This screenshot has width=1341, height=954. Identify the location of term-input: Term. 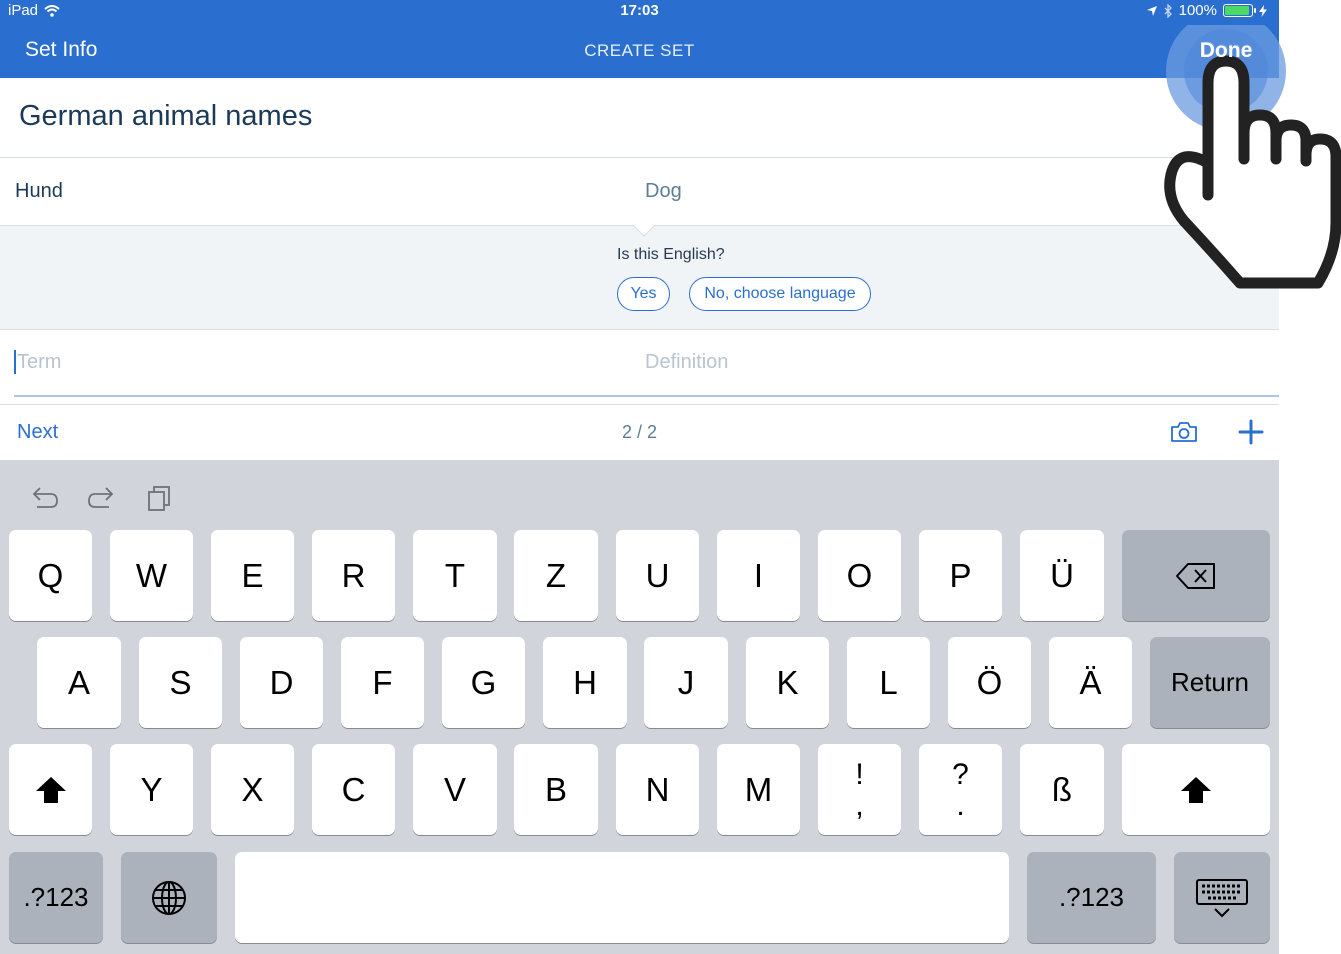
(39, 362).